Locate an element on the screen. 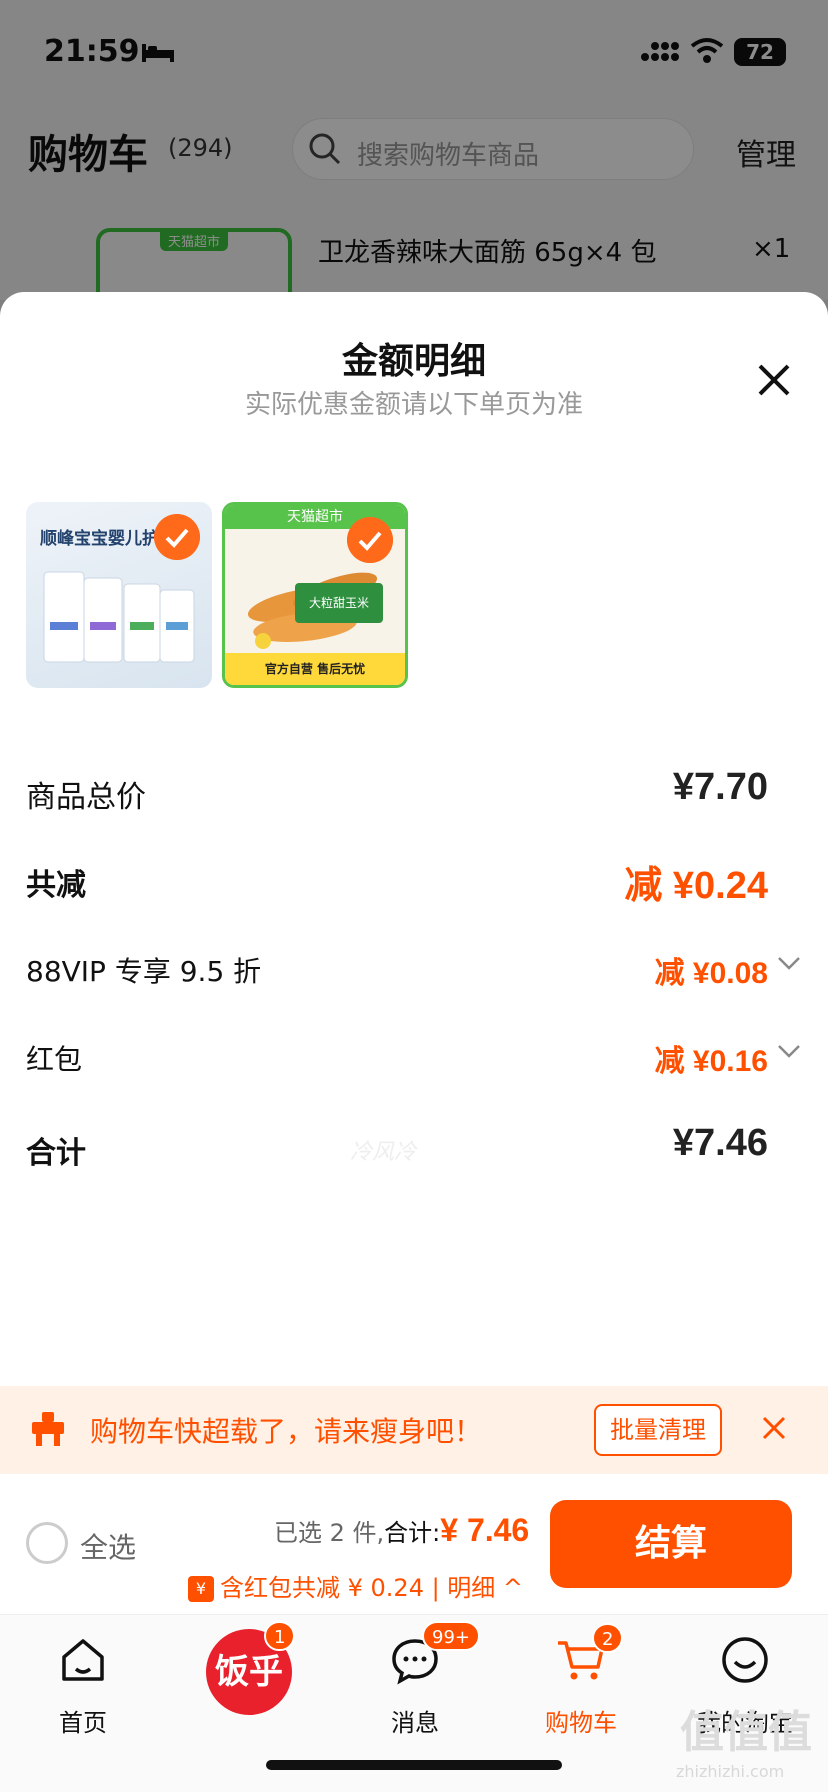 This screenshot has width=828, height=1792. notification-badge: 99+ is located at coordinates (451, 1636).